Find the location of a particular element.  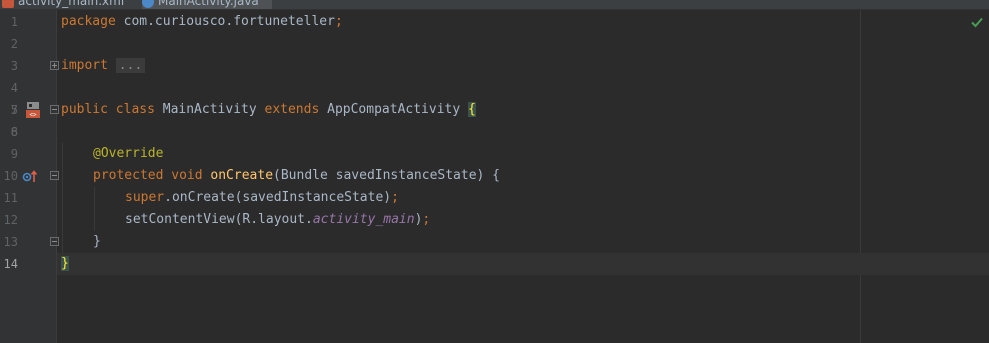

tab-activity-main-xml: activity_main.xml is located at coordinates (72, 4).